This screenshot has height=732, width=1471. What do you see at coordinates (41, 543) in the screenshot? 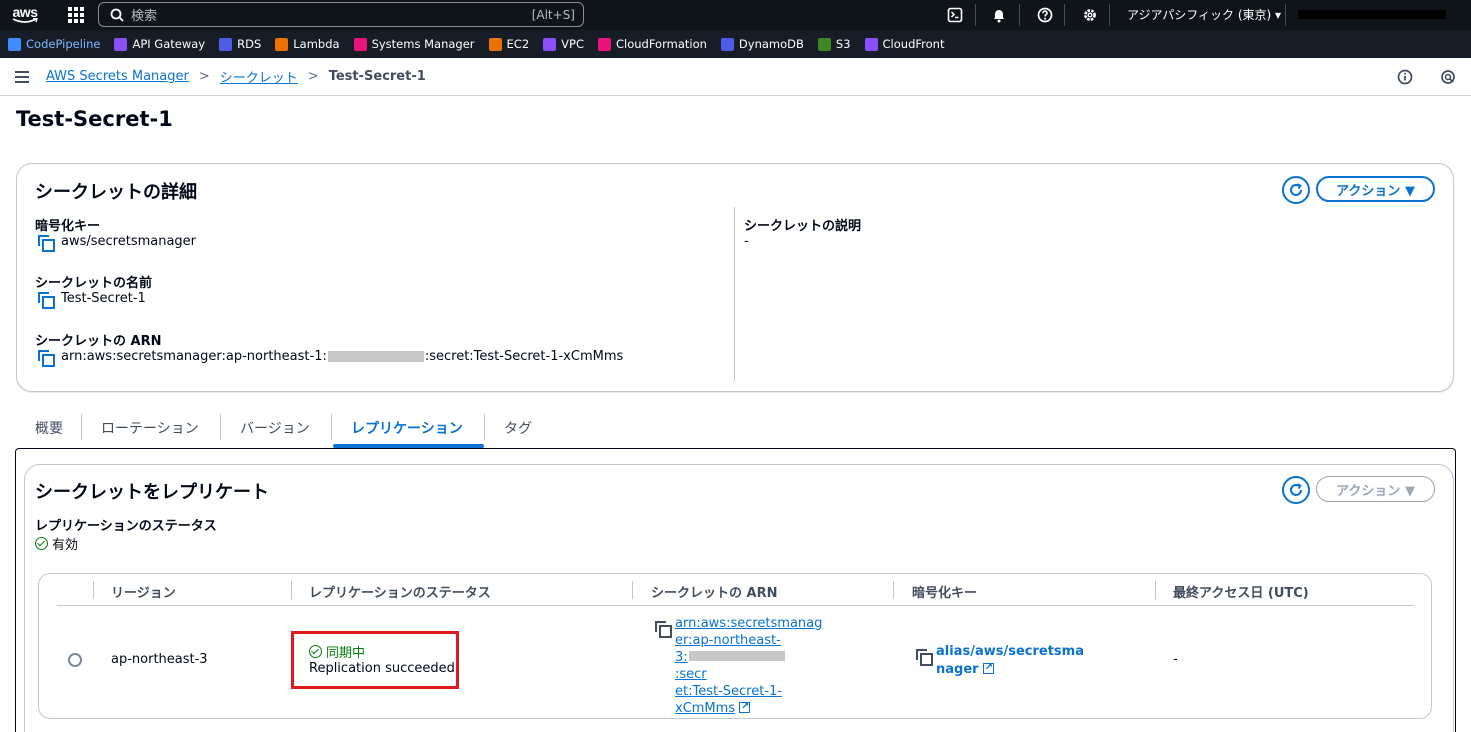
I see `check-circle-icon` at bounding box center [41, 543].